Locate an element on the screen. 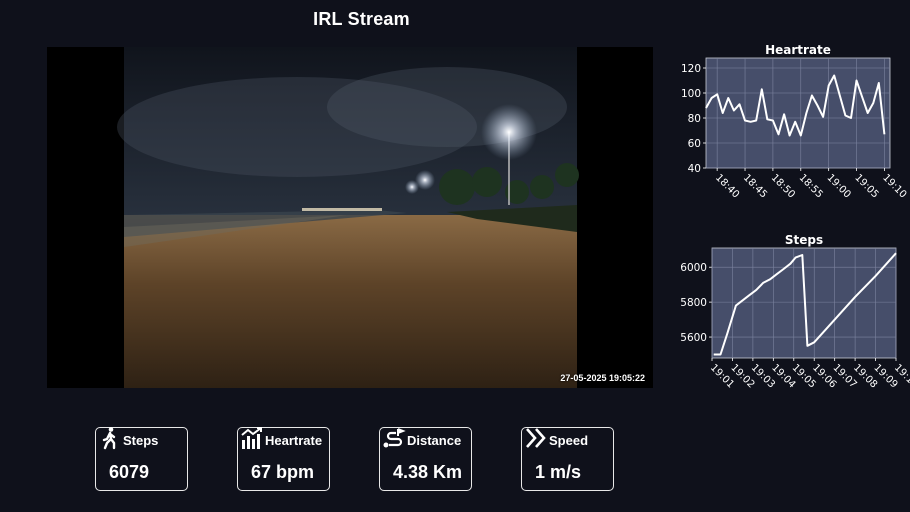 The height and width of the screenshot is (512, 910). speed-label: Speed is located at coordinates (569, 440).